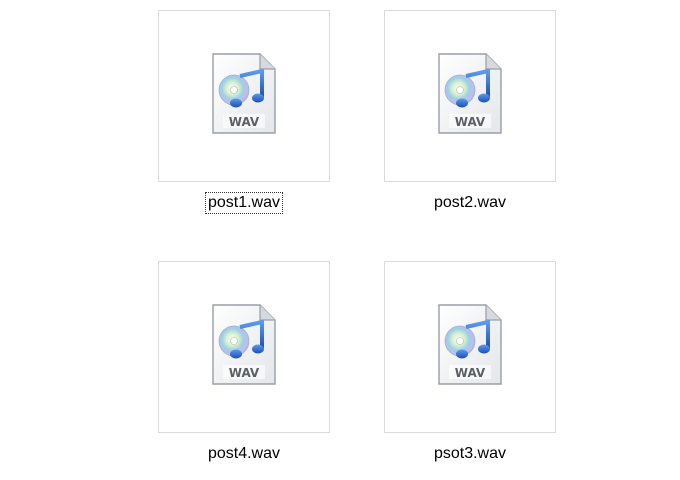  What do you see at coordinates (244, 454) in the screenshot?
I see `file-name-label: post4.wav` at bounding box center [244, 454].